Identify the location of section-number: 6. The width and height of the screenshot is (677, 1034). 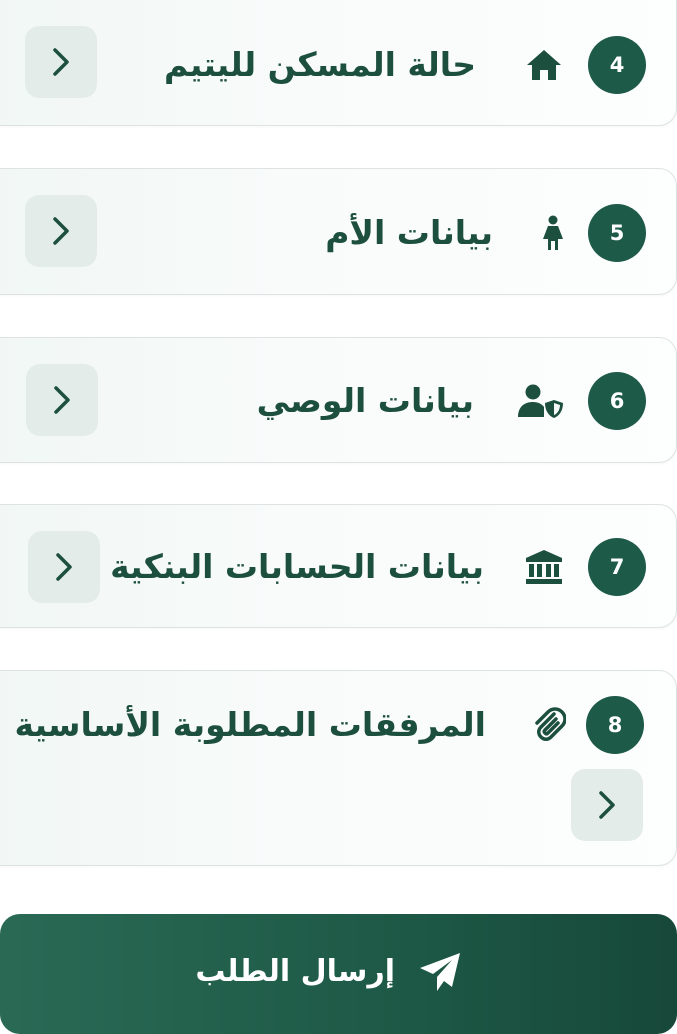
(617, 401).